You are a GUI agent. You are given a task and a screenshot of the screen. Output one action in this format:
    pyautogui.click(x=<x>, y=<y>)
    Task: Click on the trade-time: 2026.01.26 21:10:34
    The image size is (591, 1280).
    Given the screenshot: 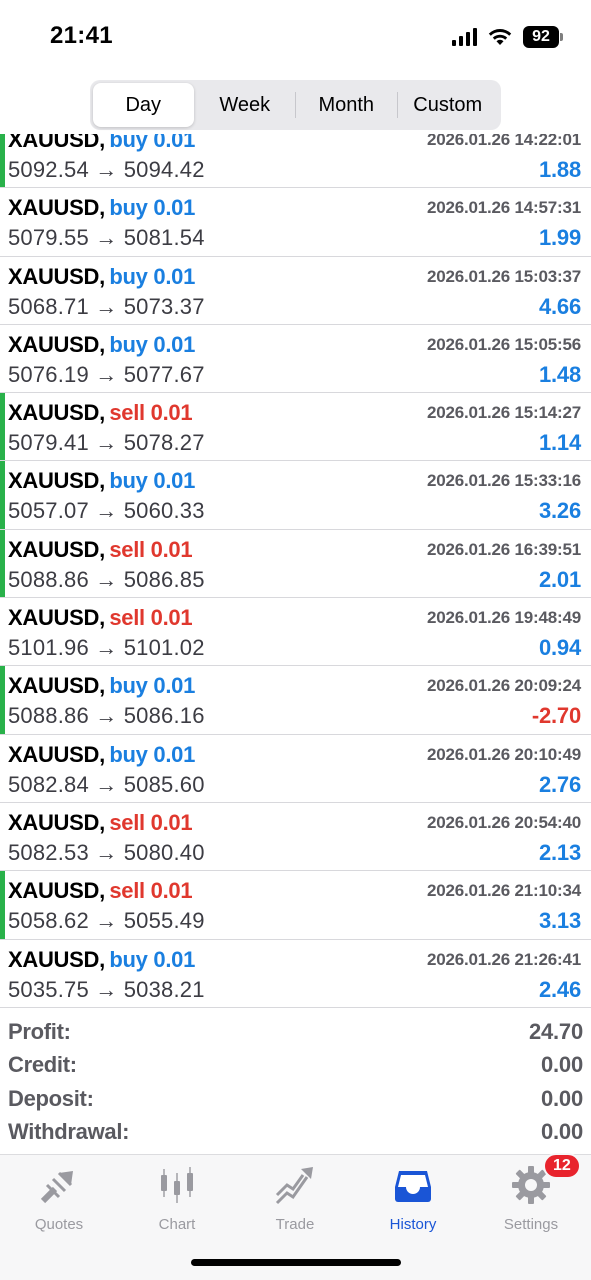 What is the action you would take?
    pyautogui.click(x=503, y=891)
    